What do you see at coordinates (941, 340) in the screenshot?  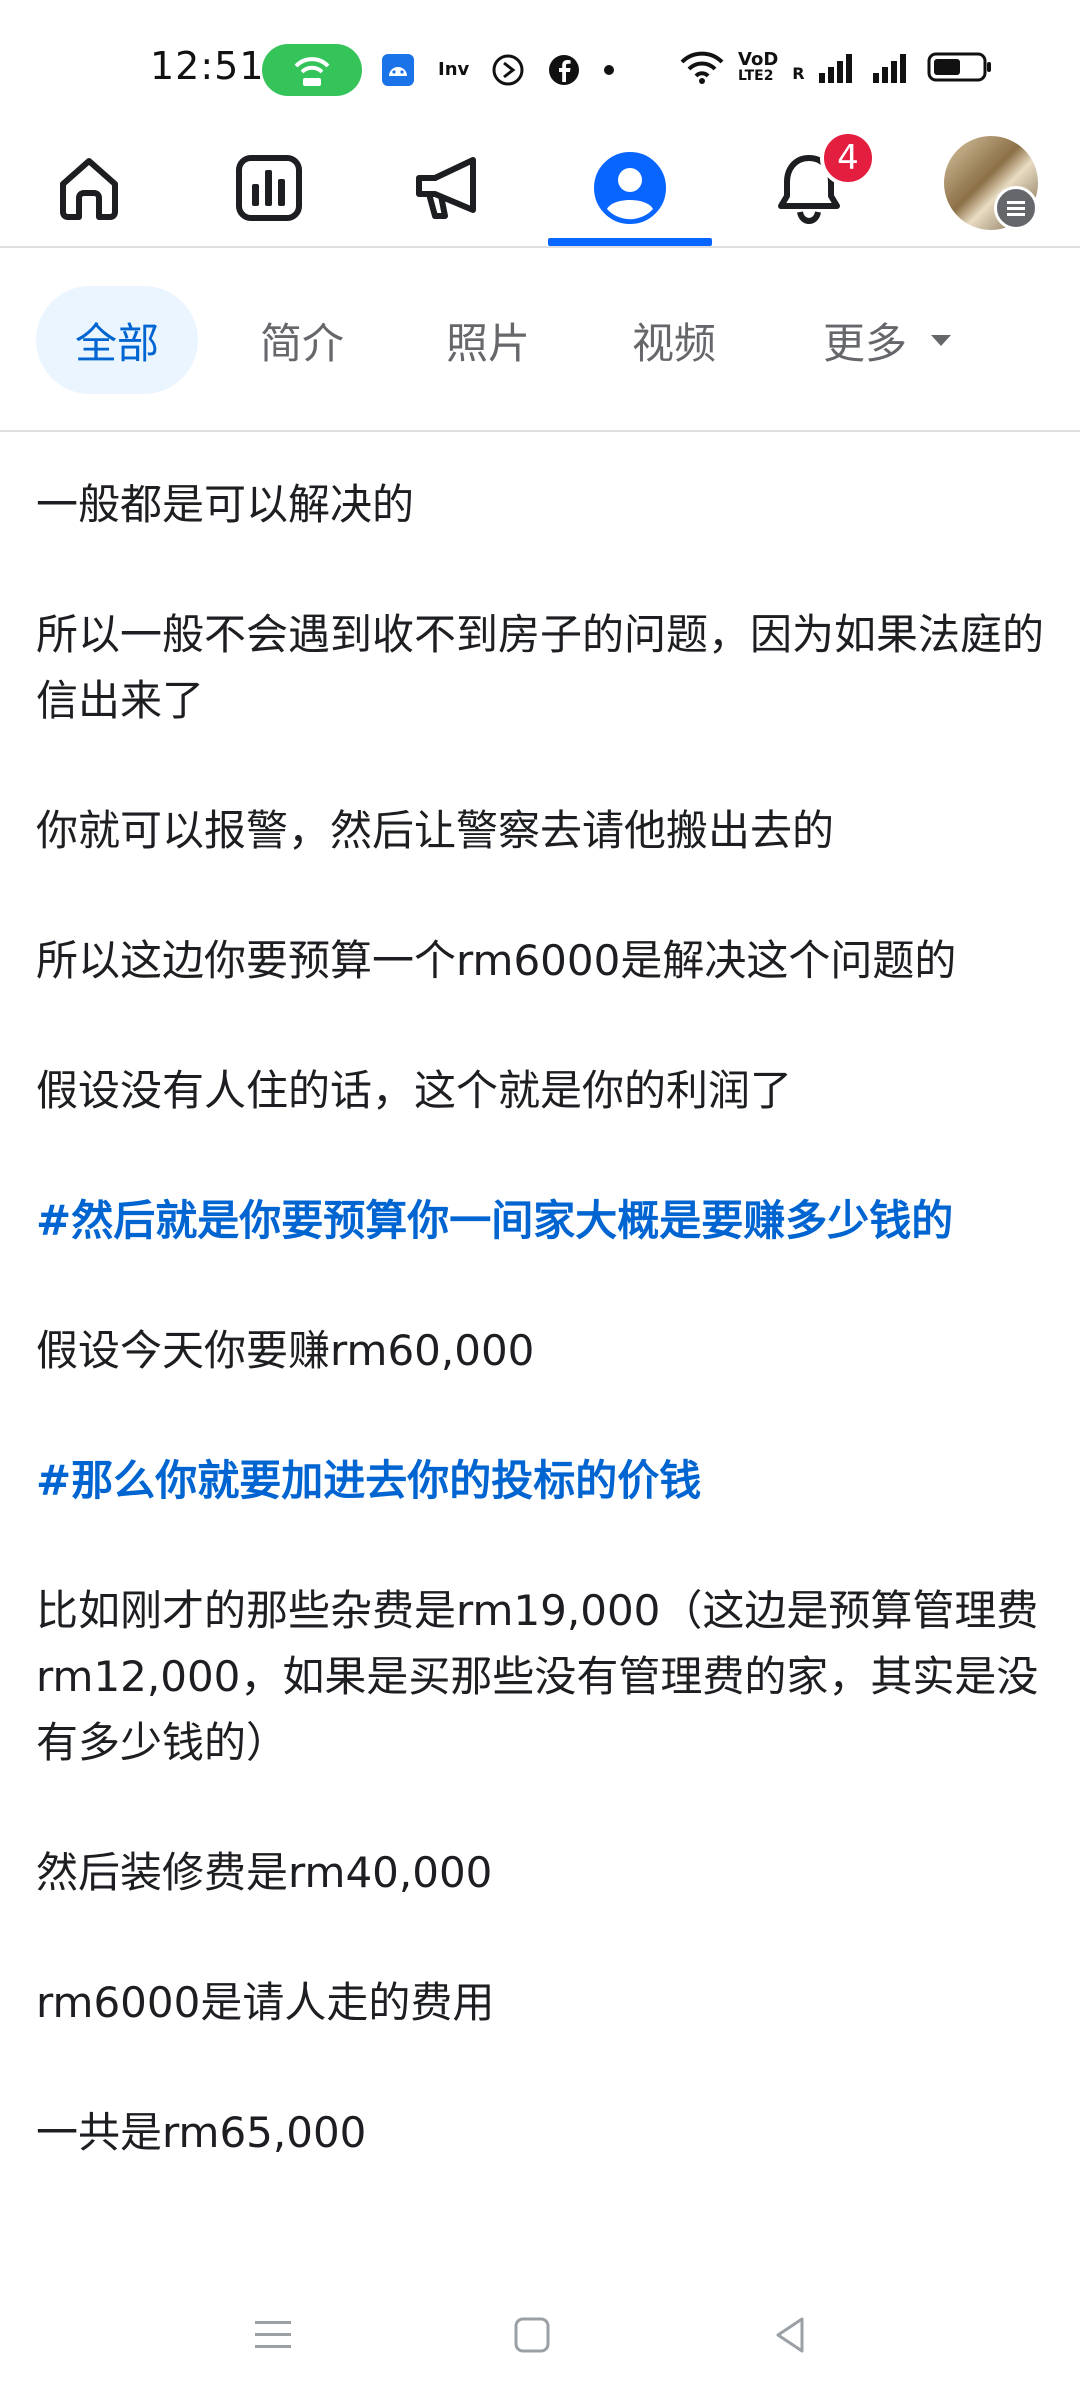 I see `dropdown-caret-icon` at bounding box center [941, 340].